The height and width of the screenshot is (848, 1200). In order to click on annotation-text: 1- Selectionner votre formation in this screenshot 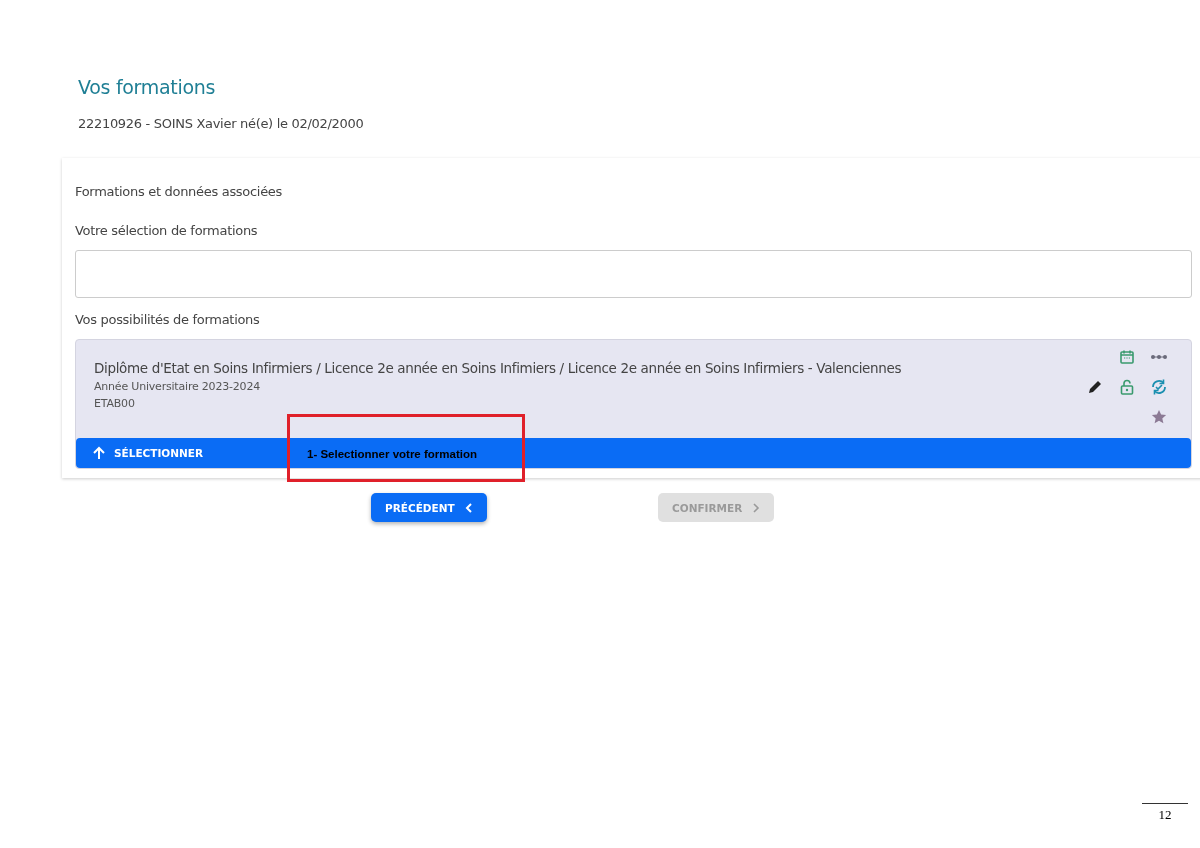, I will do `click(392, 454)`.